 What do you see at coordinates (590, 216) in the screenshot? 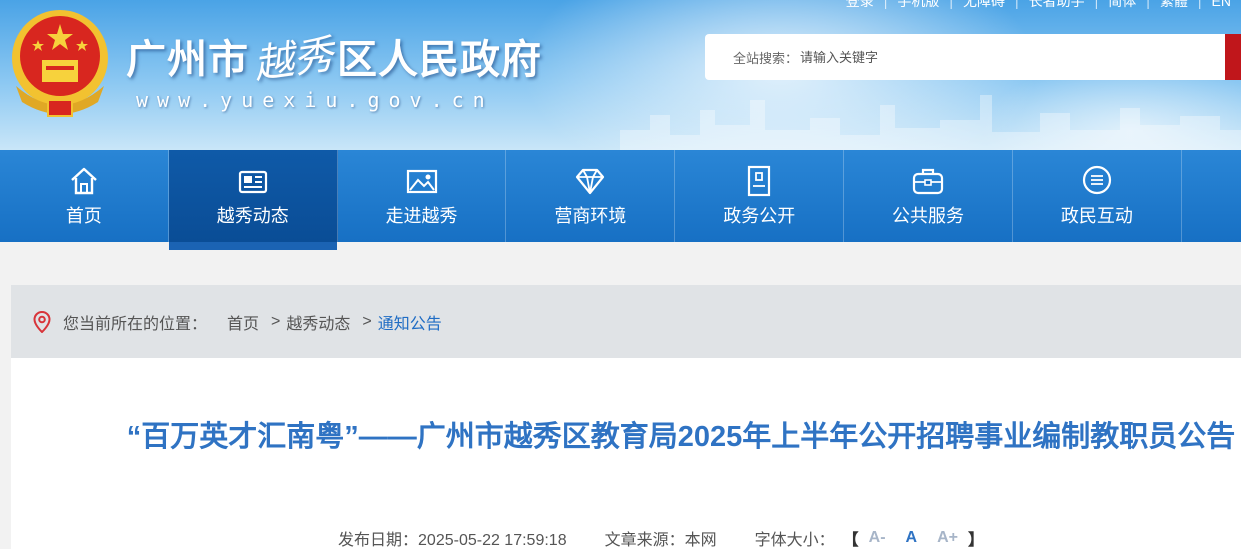
I see `nav-item-label: 营商环境` at bounding box center [590, 216].